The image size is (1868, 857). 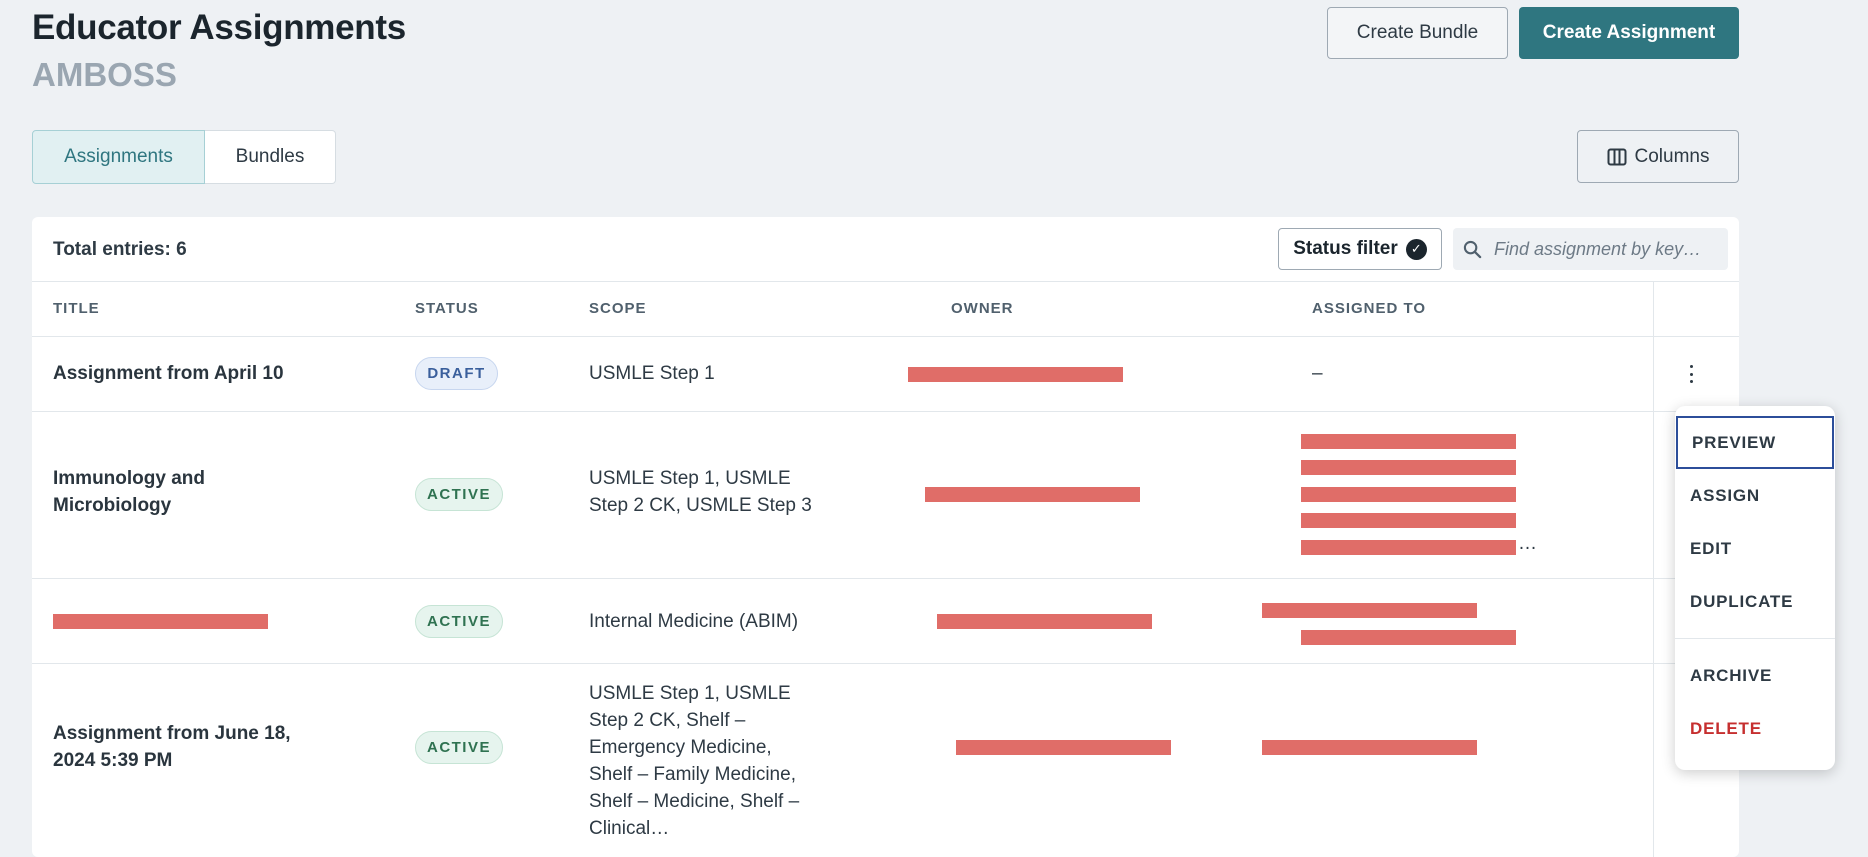 What do you see at coordinates (104, 74) in the screenshot?
I see `organization-name: AMBOSS` at bounding box center [104, 74].